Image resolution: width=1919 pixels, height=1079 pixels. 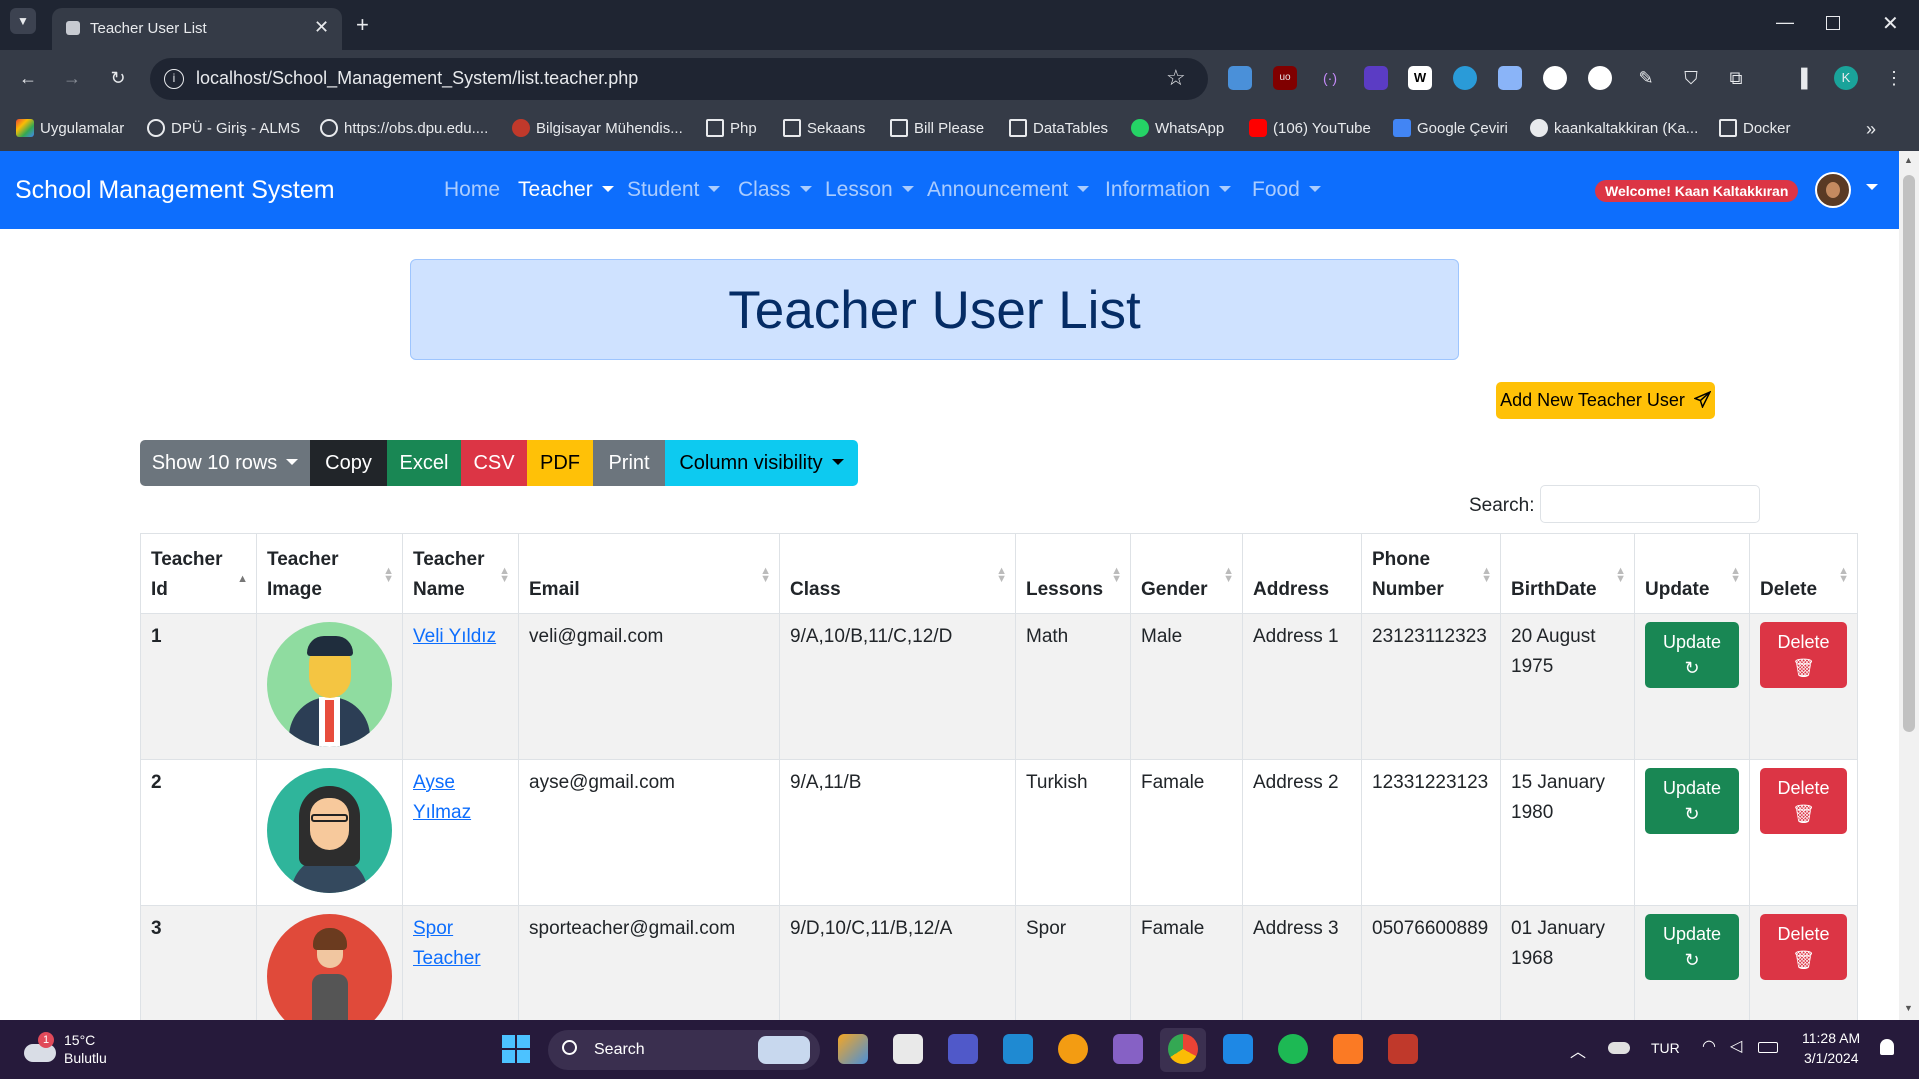 What do you see at coordinates (1330, 78) in the screenshot?
I see `extension-bracket-icon: (·)` at bounding box center [1330, 78].